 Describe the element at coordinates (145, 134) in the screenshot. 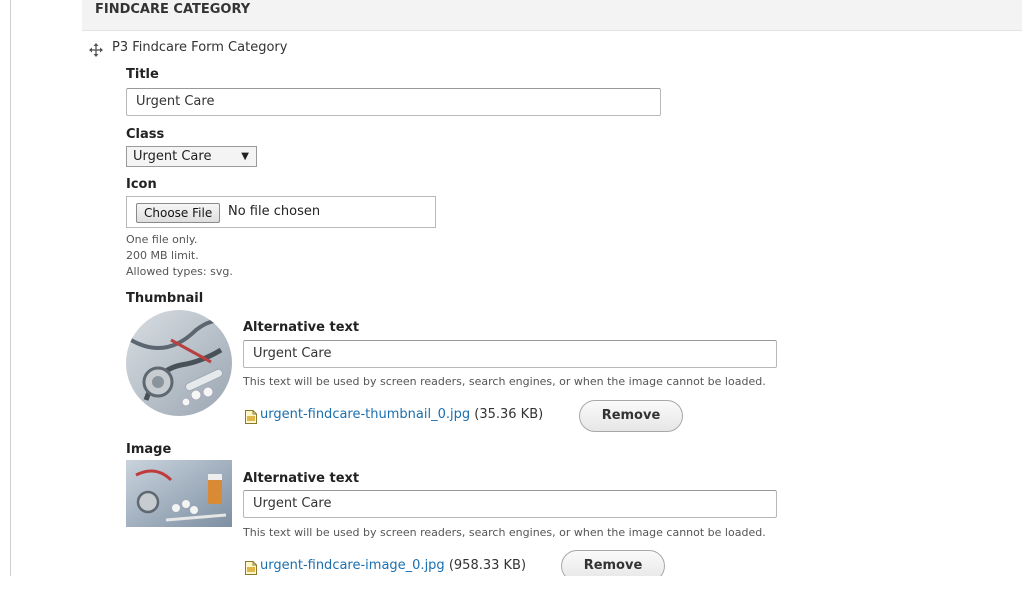

I see `class-label: Class` at that location.